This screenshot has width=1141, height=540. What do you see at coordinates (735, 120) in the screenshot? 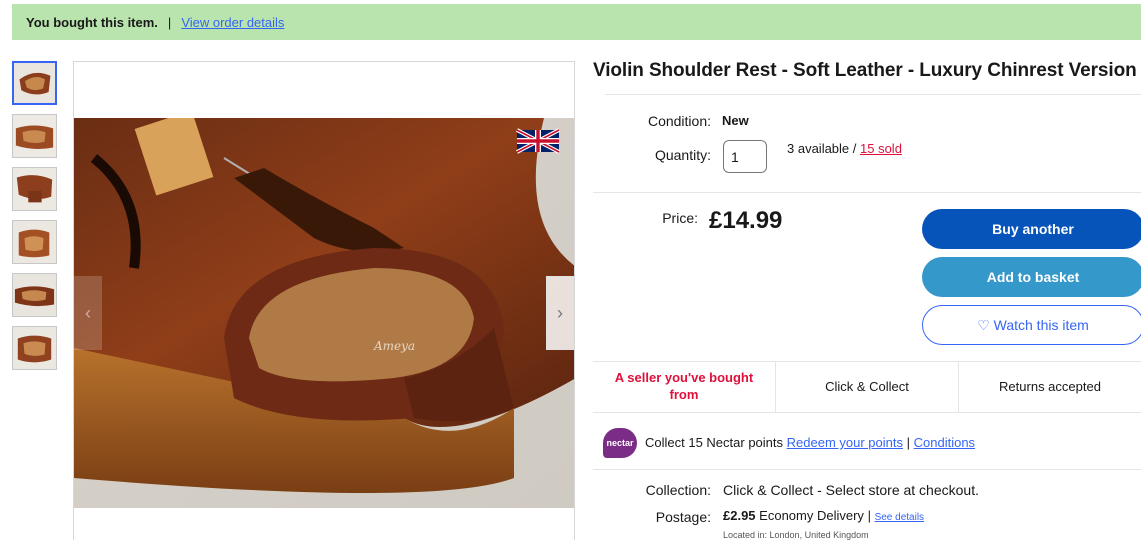
I see `condition-value: New` at bounding box center [735, 120].